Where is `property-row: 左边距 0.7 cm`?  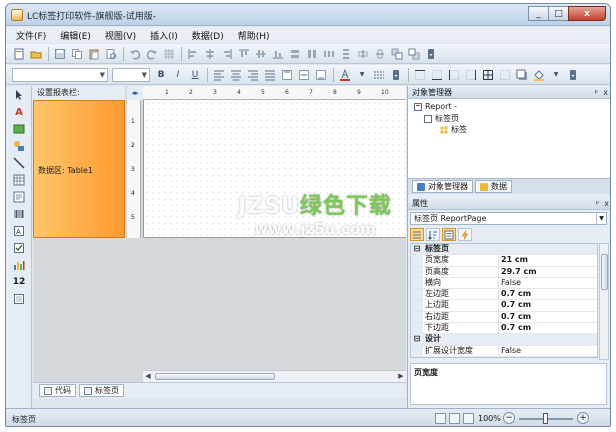
property-row: 左边距 0.7 cm is located at coordinates (504, 295).